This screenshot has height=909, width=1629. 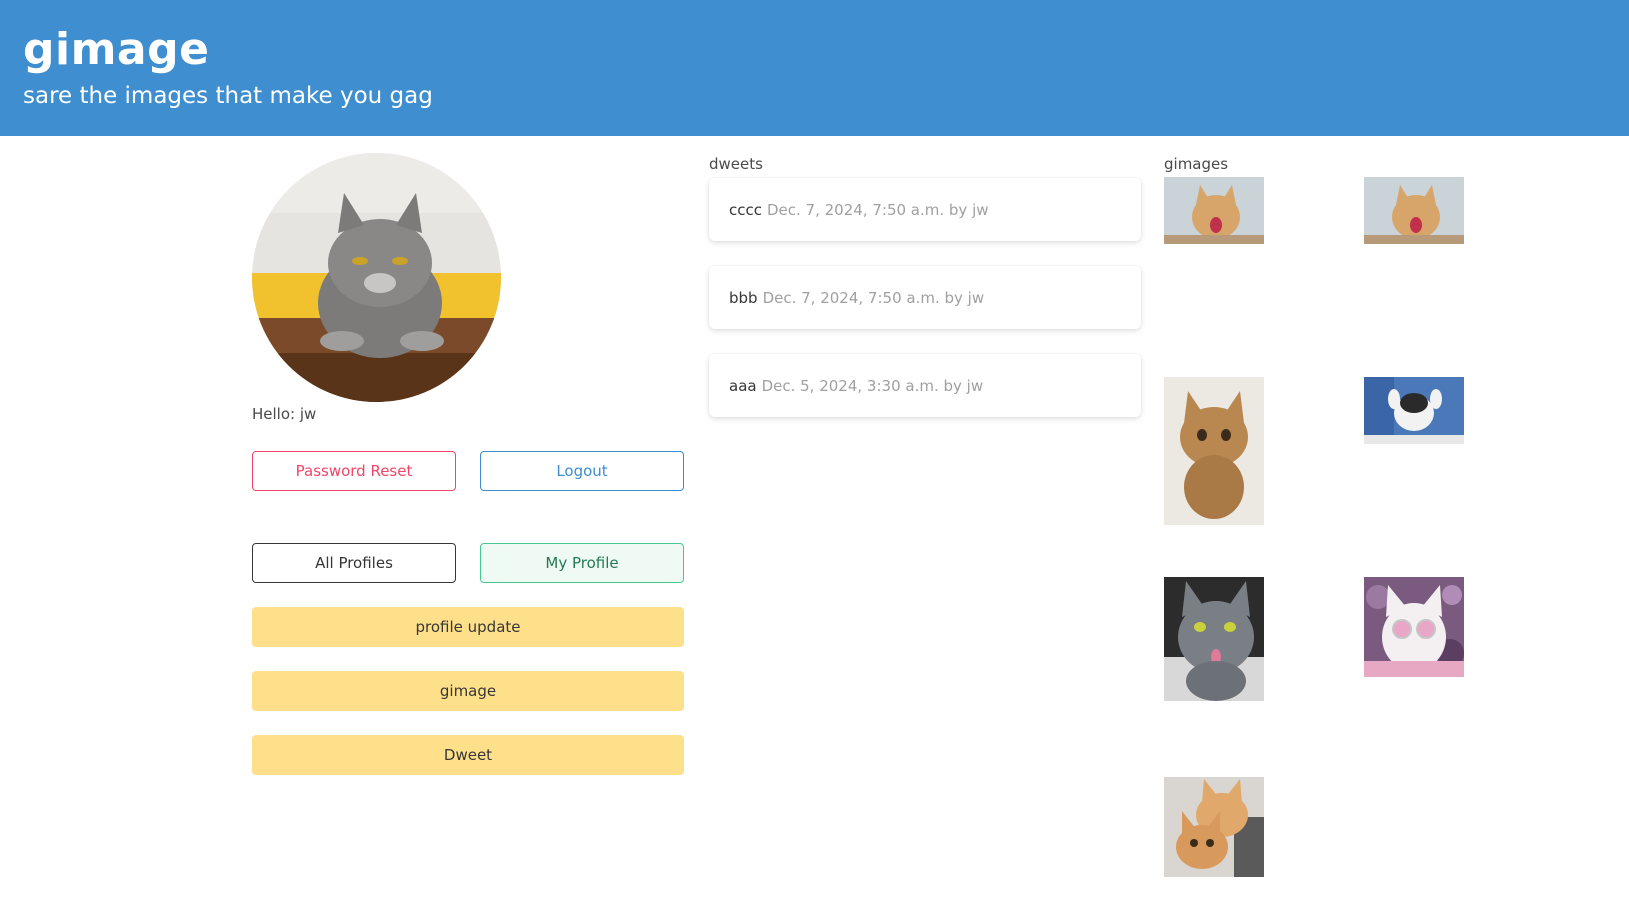 What do you see at coordinates (228, 96) in the screenshot?
I see `site-subtitle: sare the images that make you gag` at bounding box center [228, 96].